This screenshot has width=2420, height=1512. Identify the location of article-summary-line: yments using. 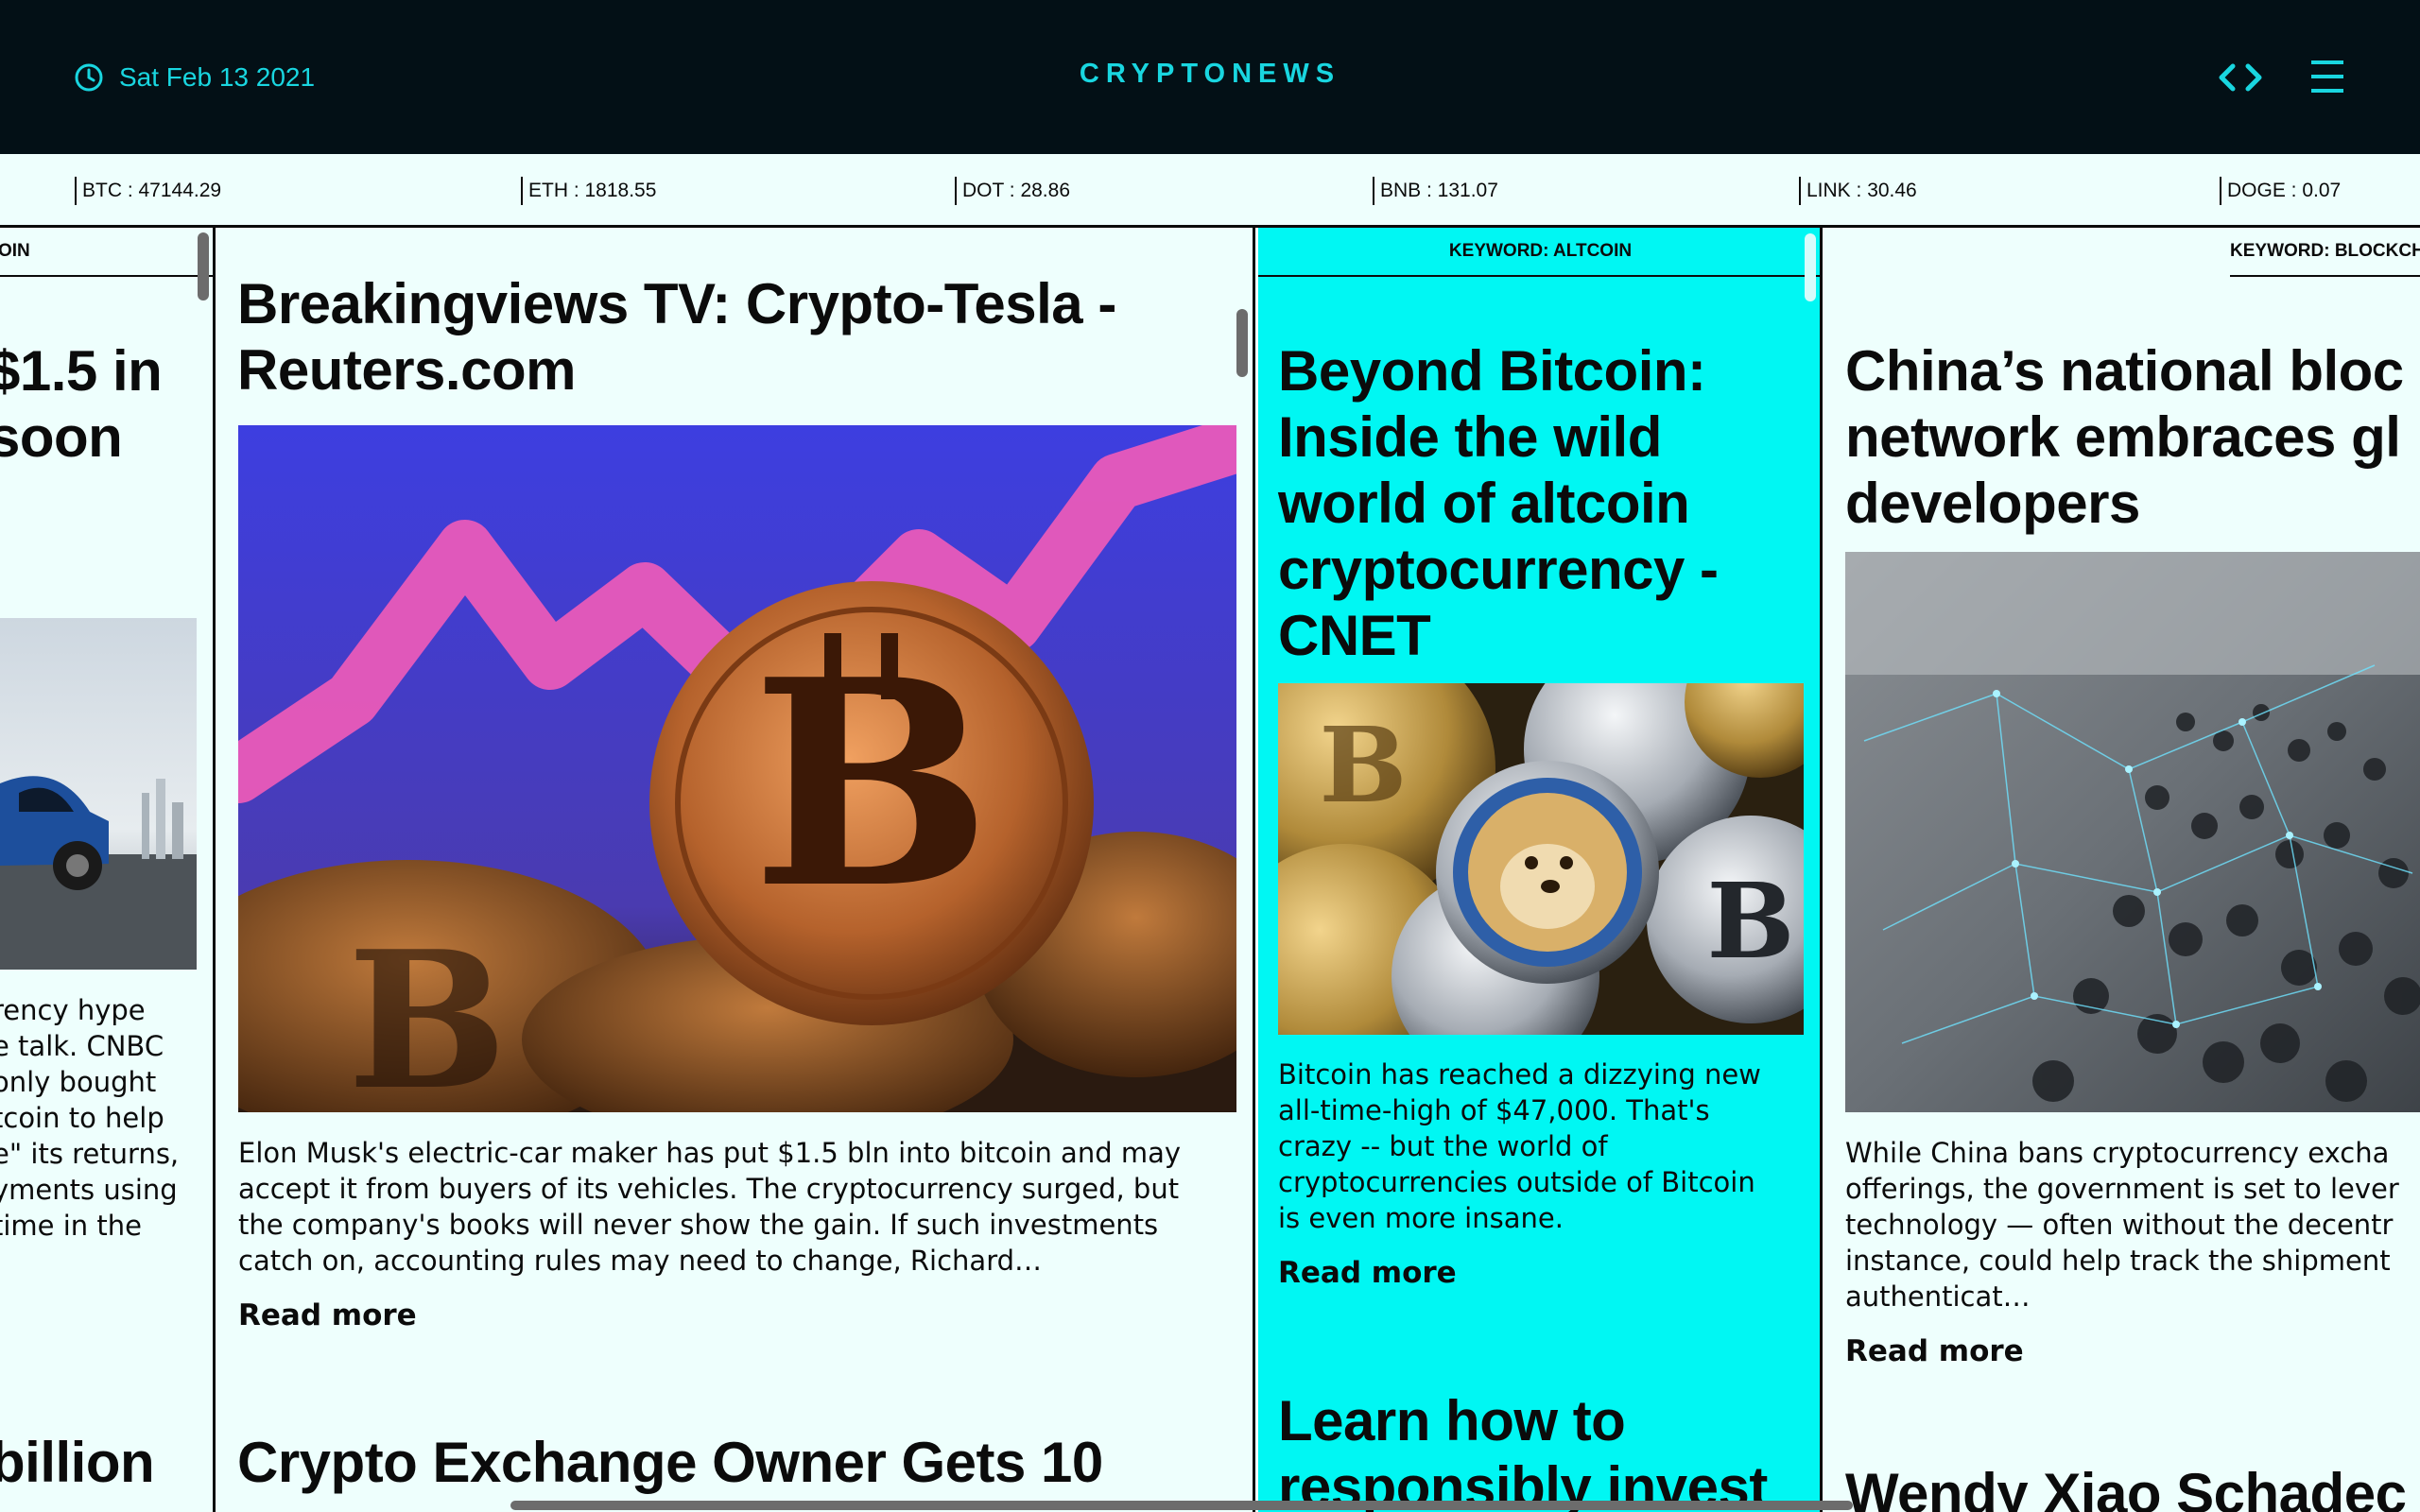
(89, 1190).